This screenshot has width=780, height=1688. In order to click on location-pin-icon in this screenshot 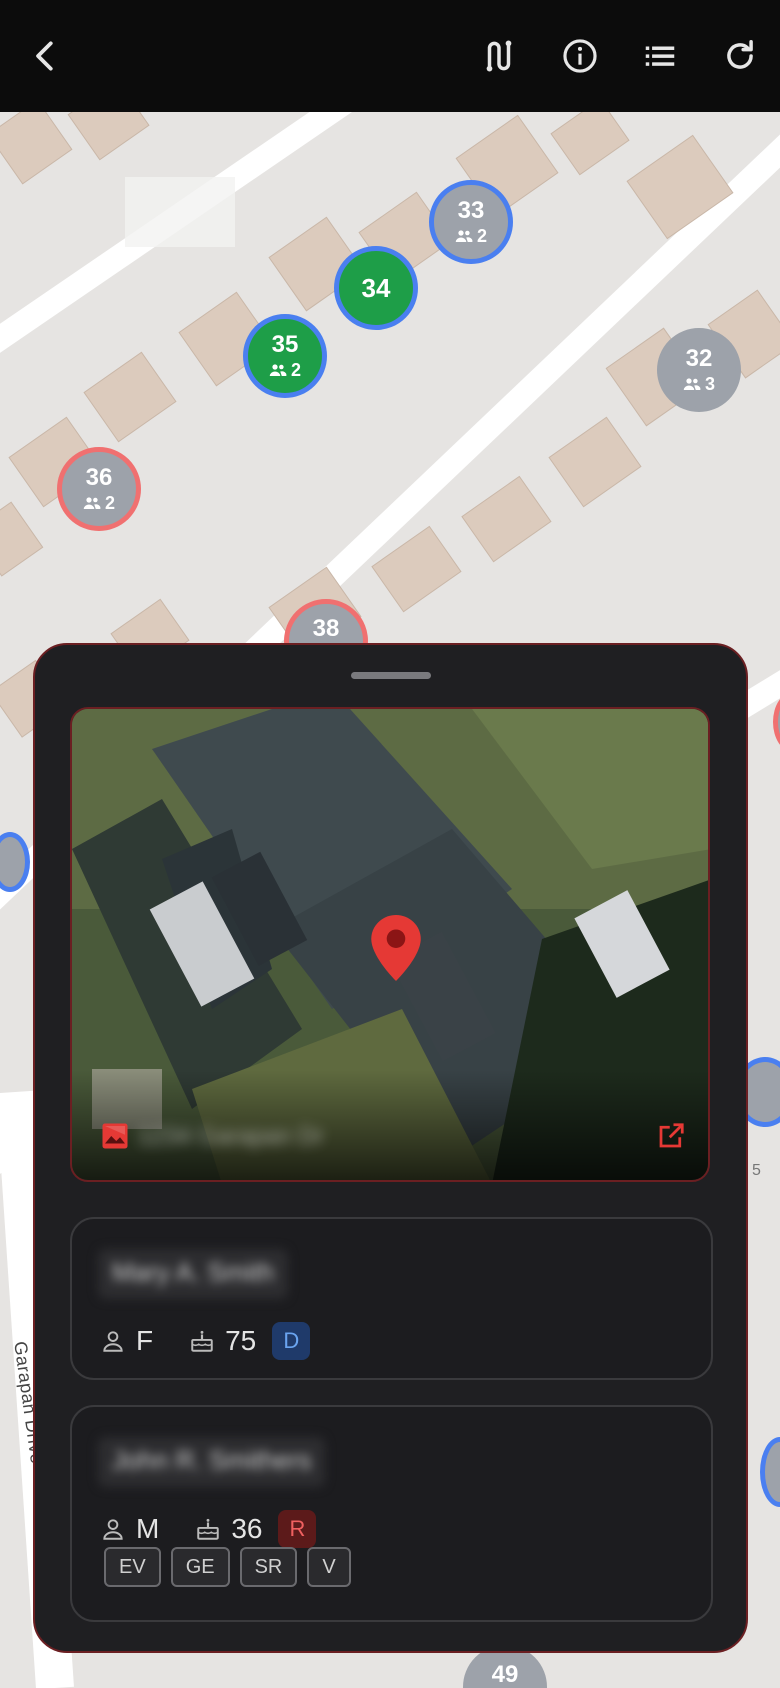, I will do `click(396, 948)`.